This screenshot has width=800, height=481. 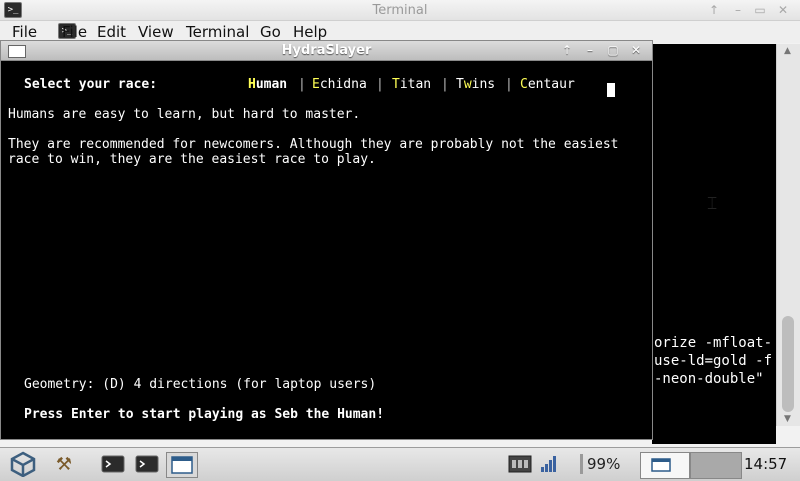 I want to click on scrollbar-thumb, so click(x=788, y=364).